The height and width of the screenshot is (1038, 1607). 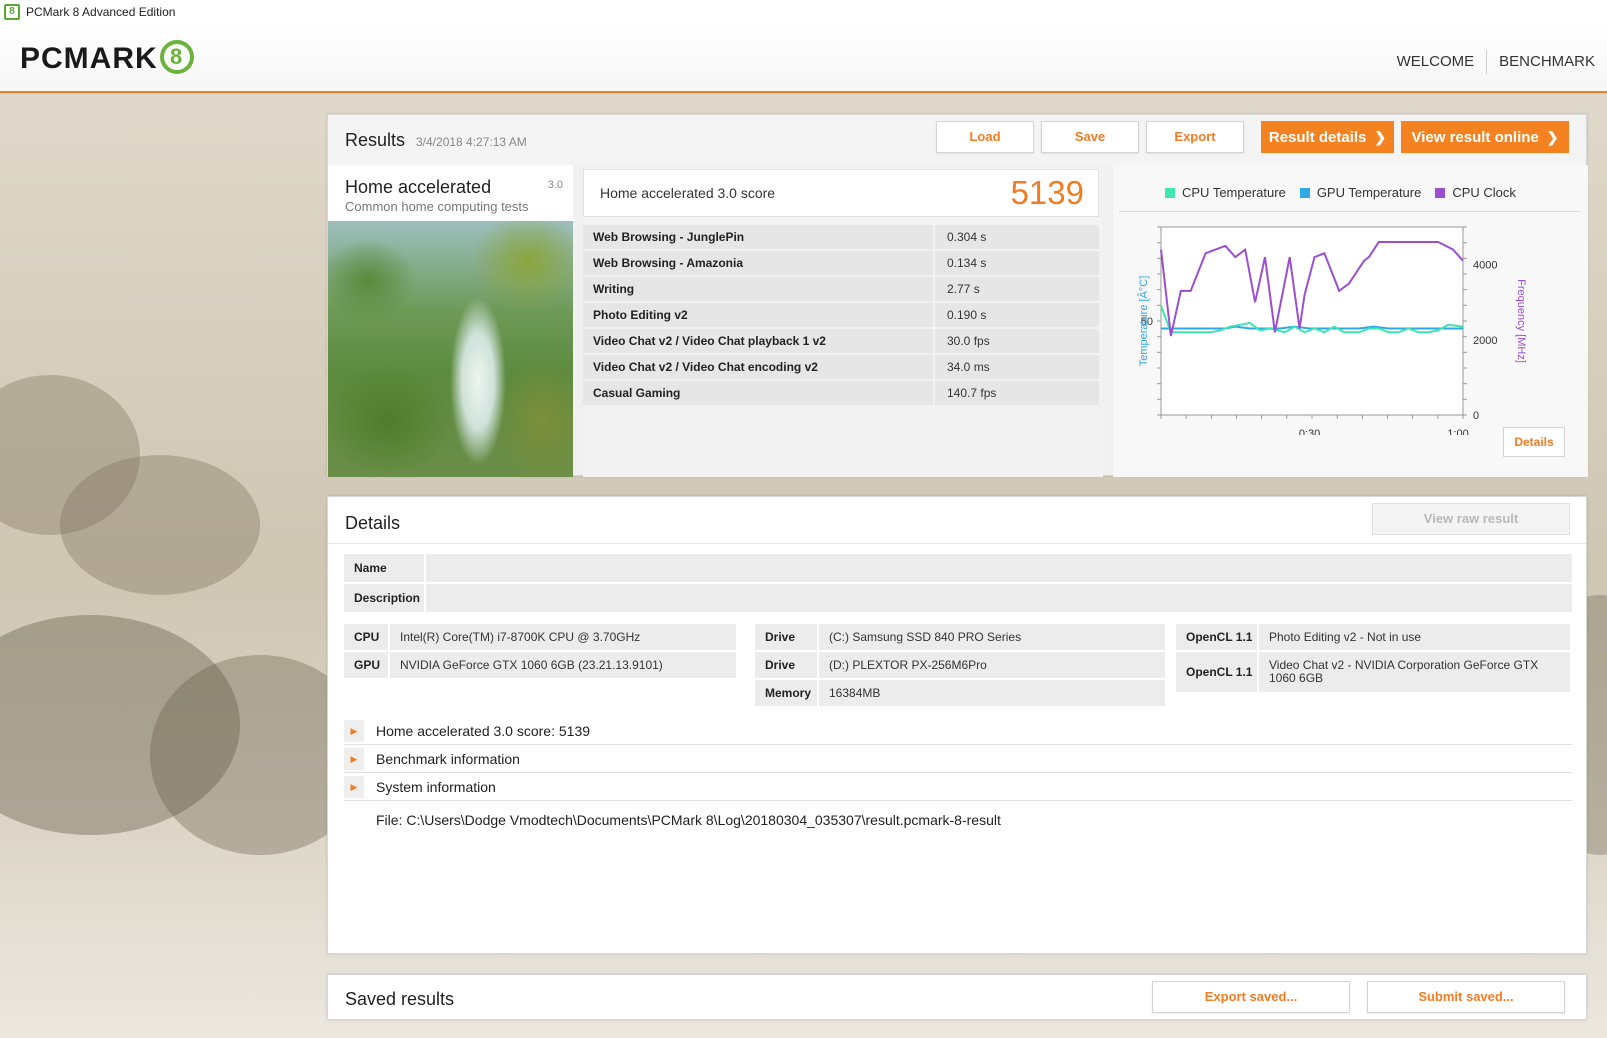 I want to click on spec-row: Drive (C:) Samsung SSD 840 PRO Series, so click(x=960, y=637).